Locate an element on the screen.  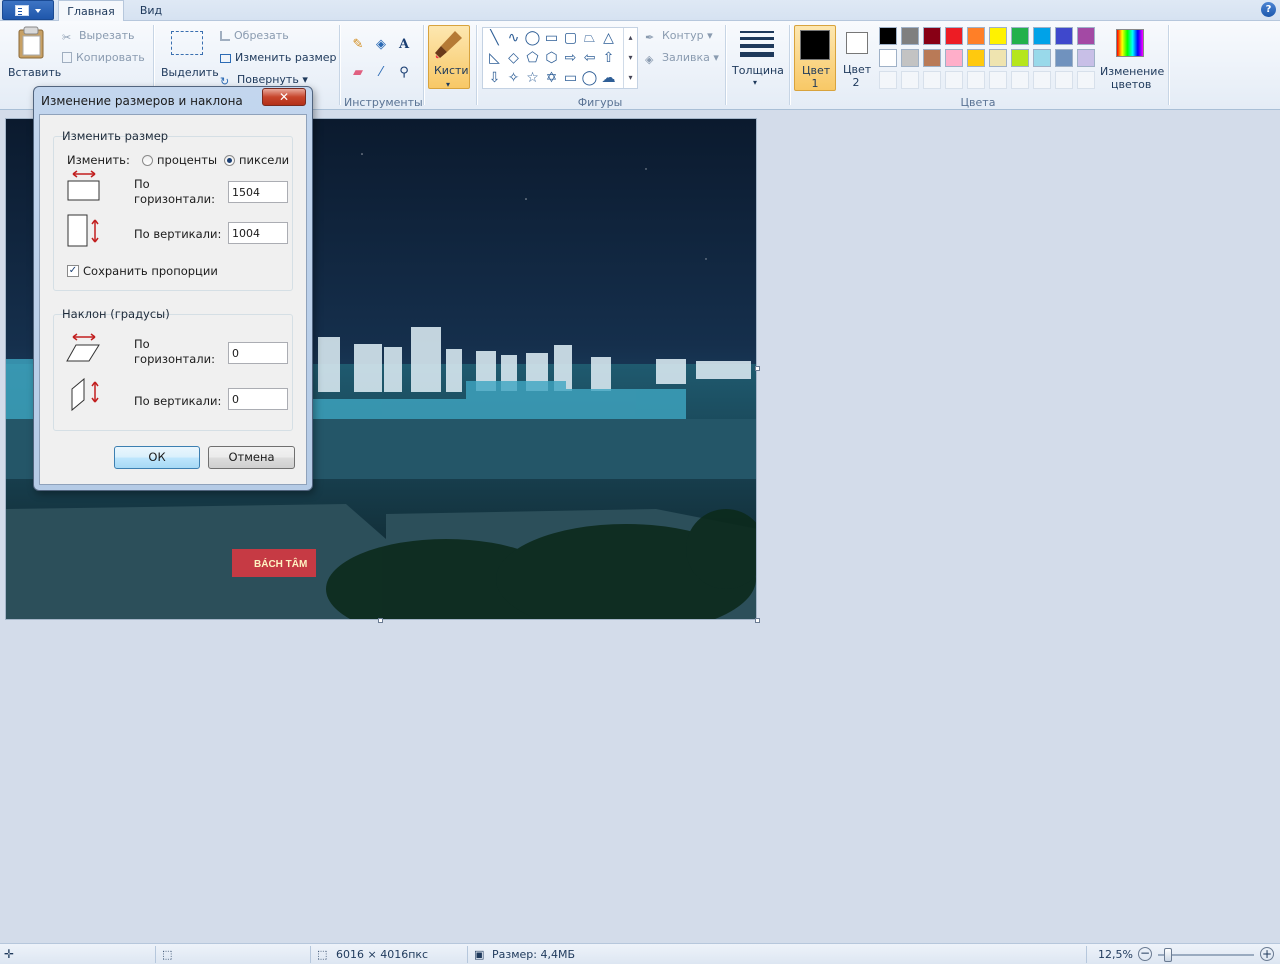
color-picker-icon: ⁄ is located at coordinates (381, 72).